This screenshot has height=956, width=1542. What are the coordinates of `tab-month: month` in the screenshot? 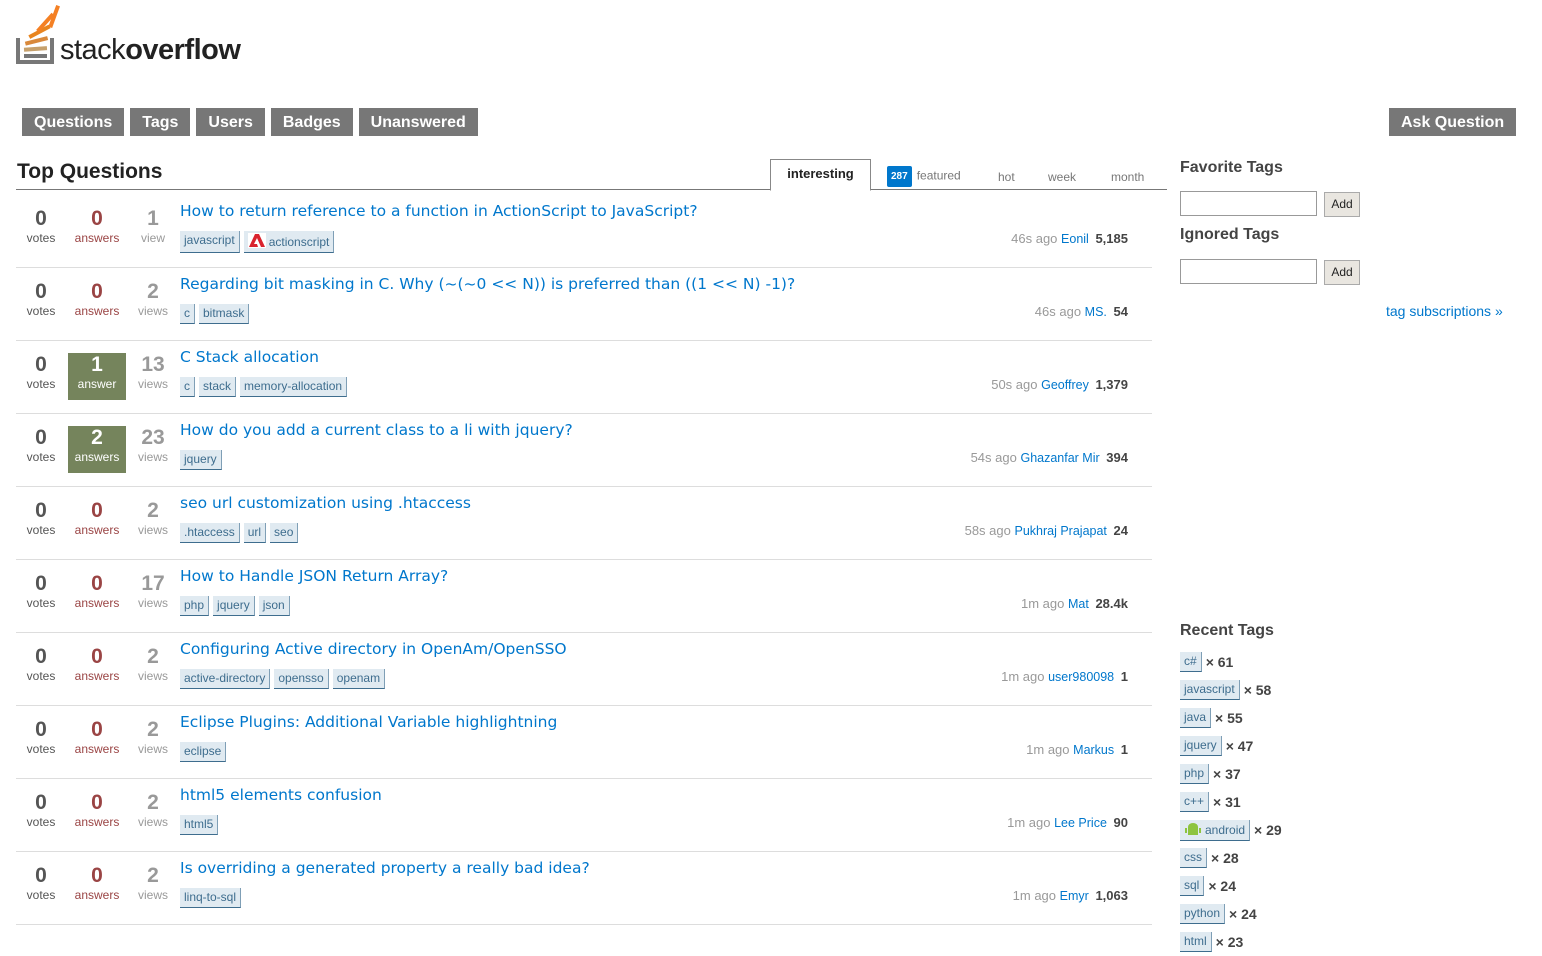 It's located at (1127, 177).